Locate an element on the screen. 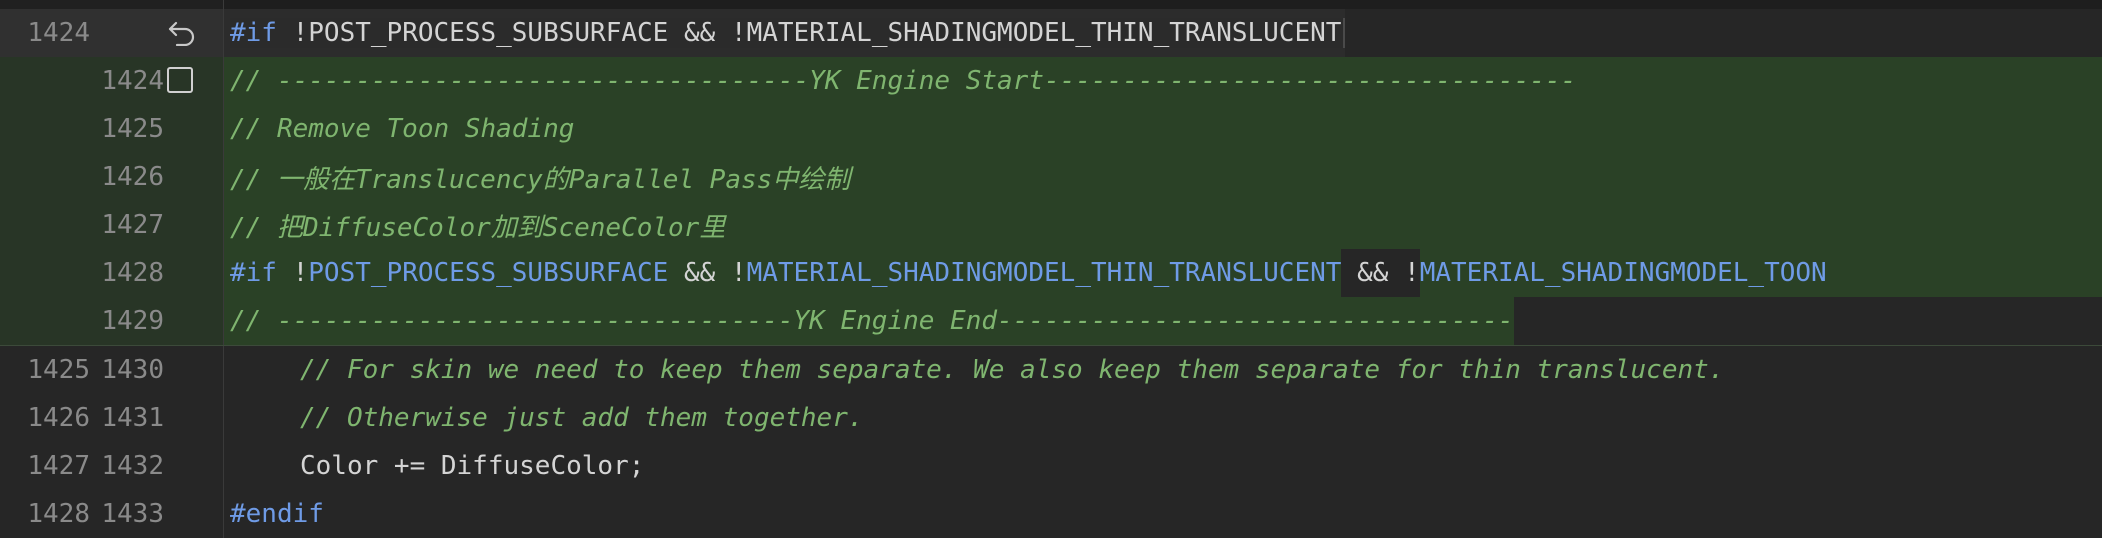 The image size is (2102, 538). line-gutter: 1425 is located at coordinates (112, 129).